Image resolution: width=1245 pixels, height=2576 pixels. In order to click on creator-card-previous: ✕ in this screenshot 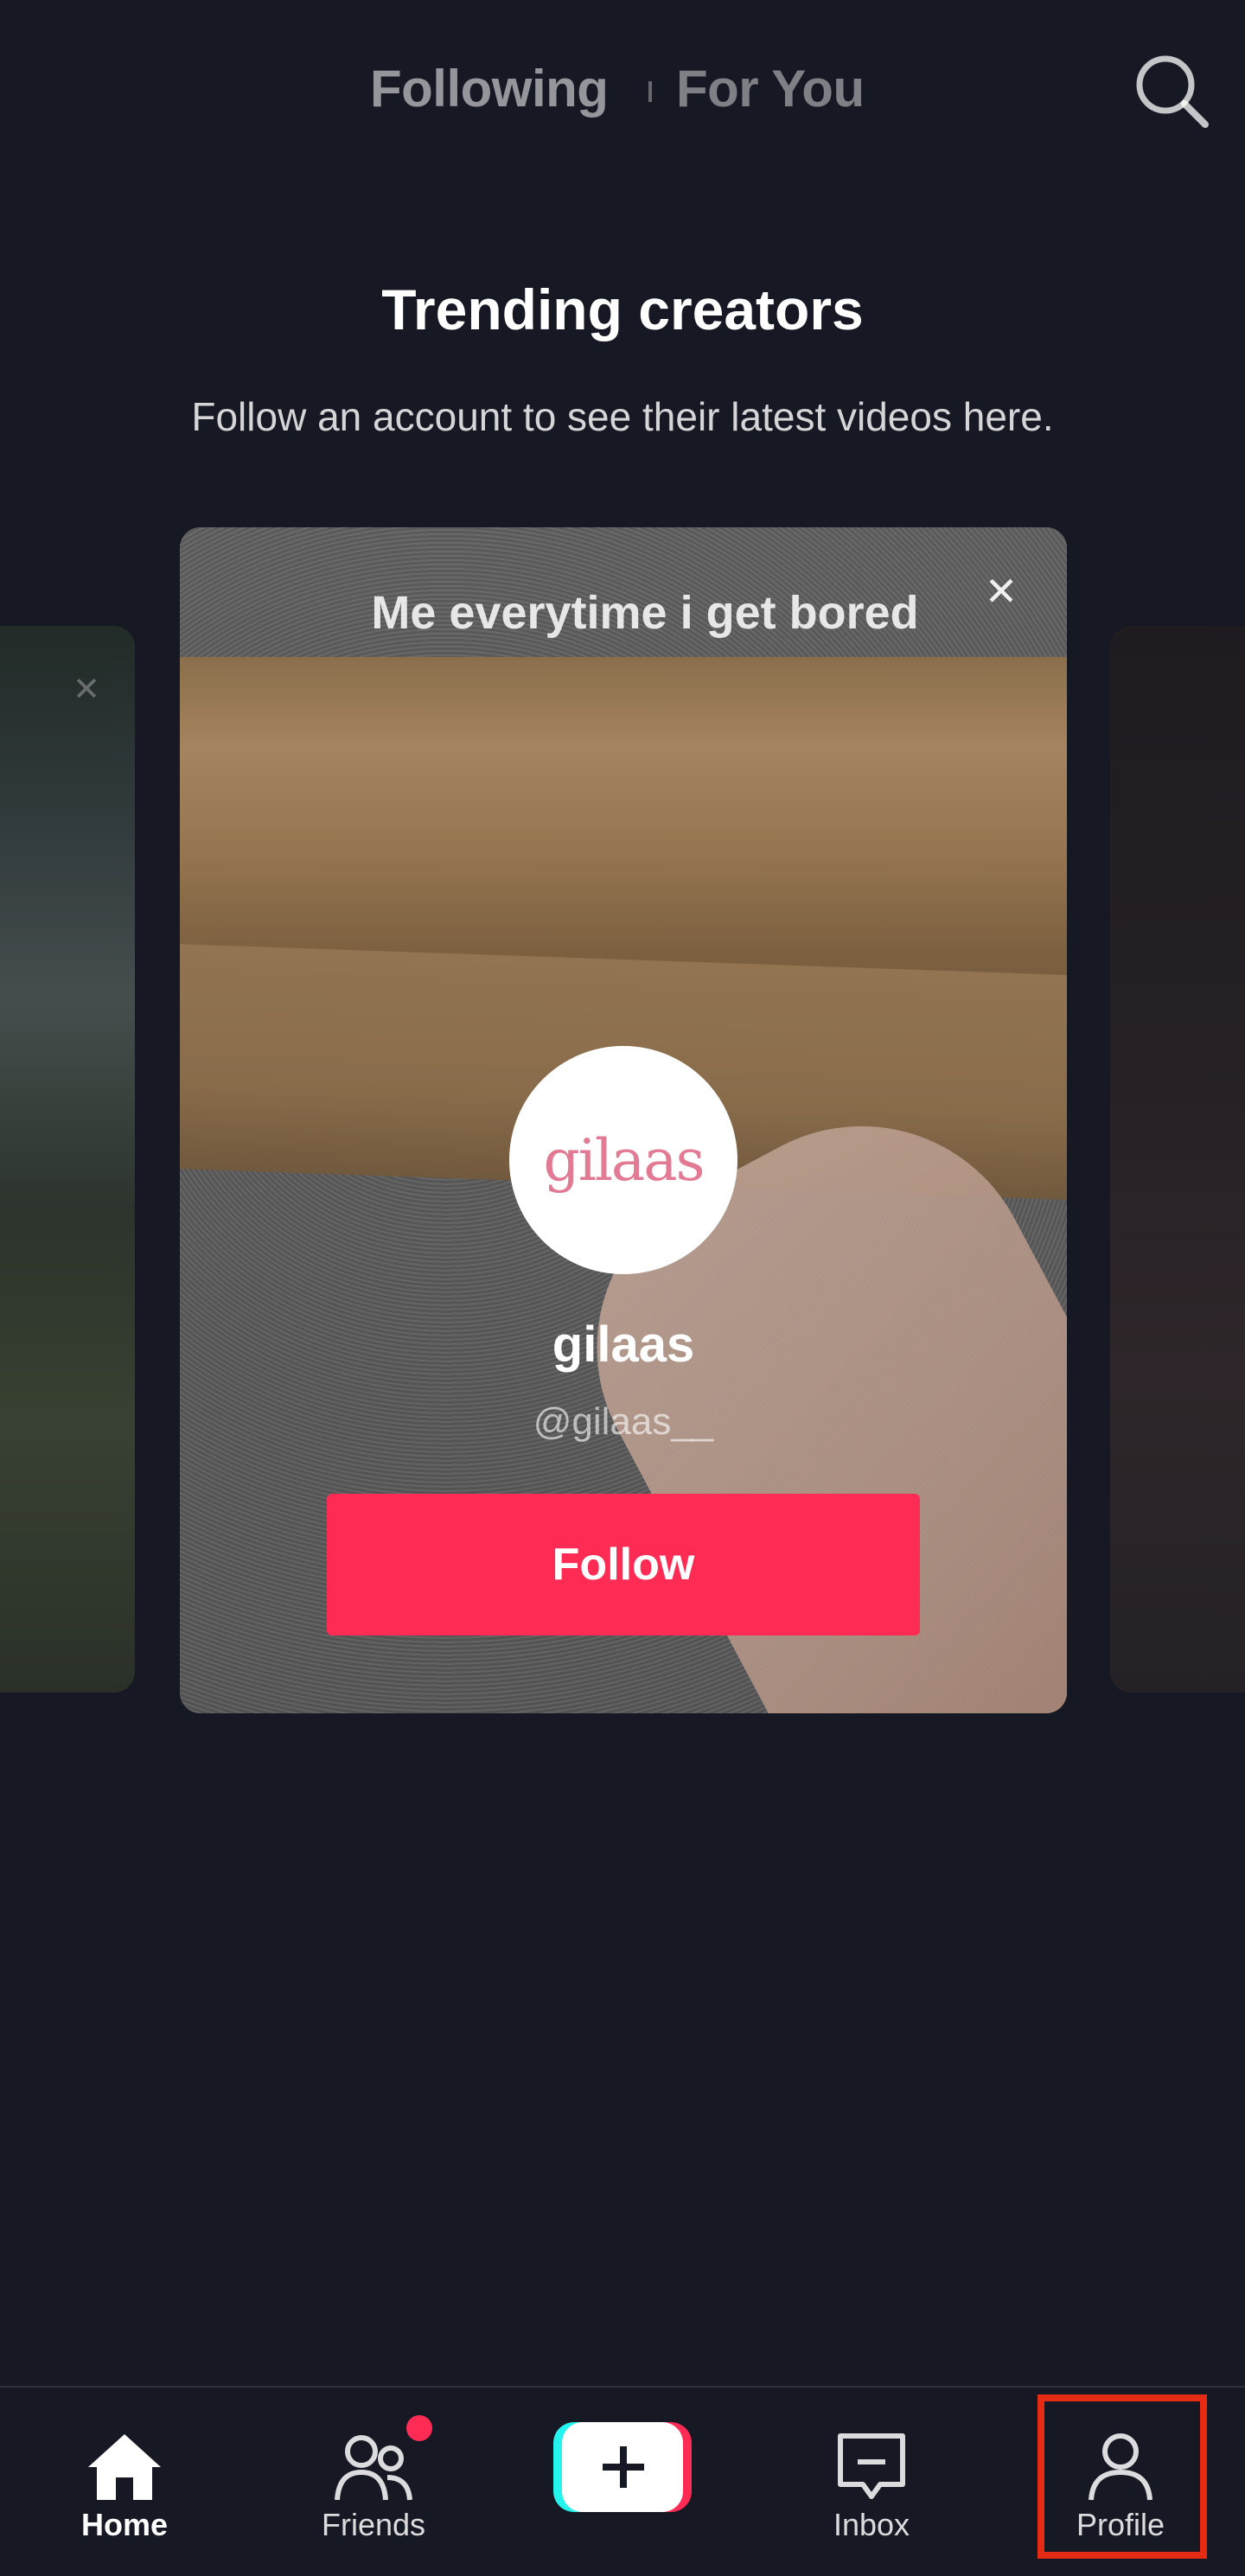, I will do `click(67, 1159)`.